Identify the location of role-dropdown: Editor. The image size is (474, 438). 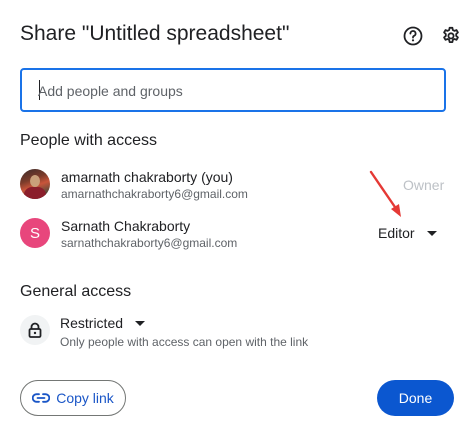
(407, 233).